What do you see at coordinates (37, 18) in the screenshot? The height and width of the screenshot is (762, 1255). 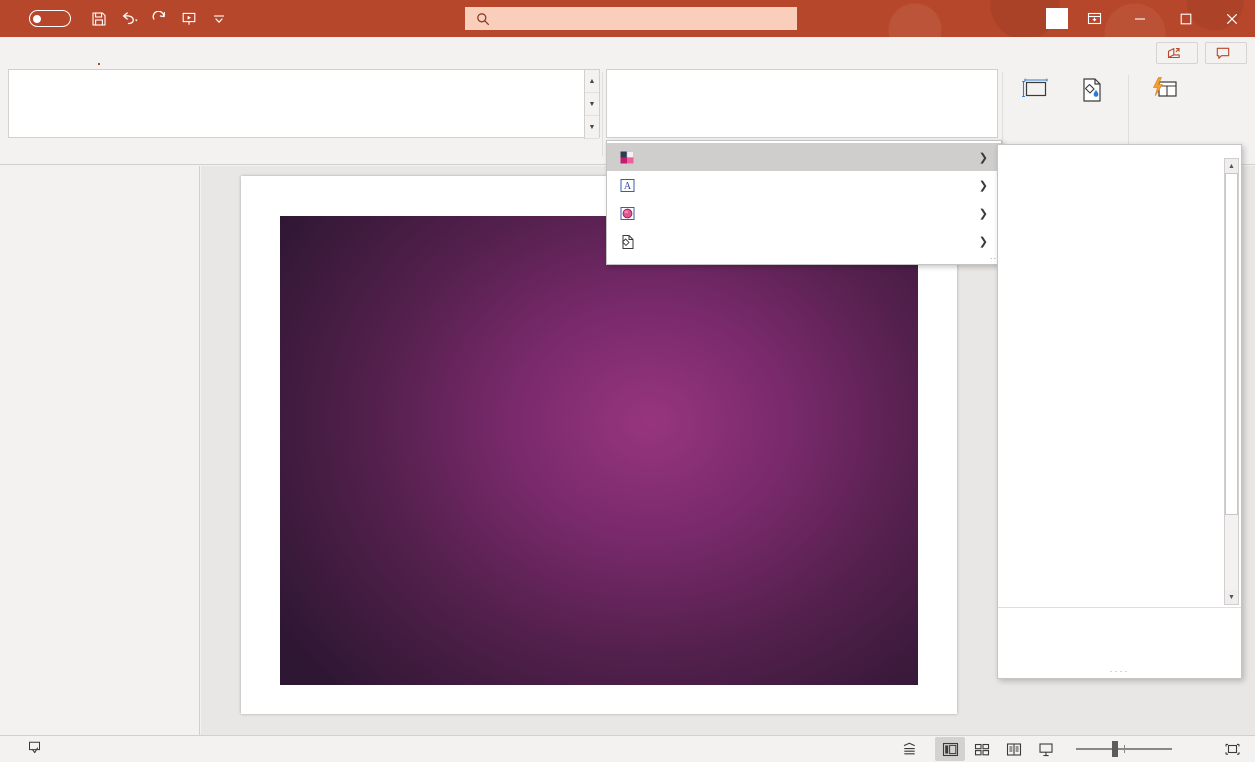 I see `autosave-knob` at bounding box center [37, 18].